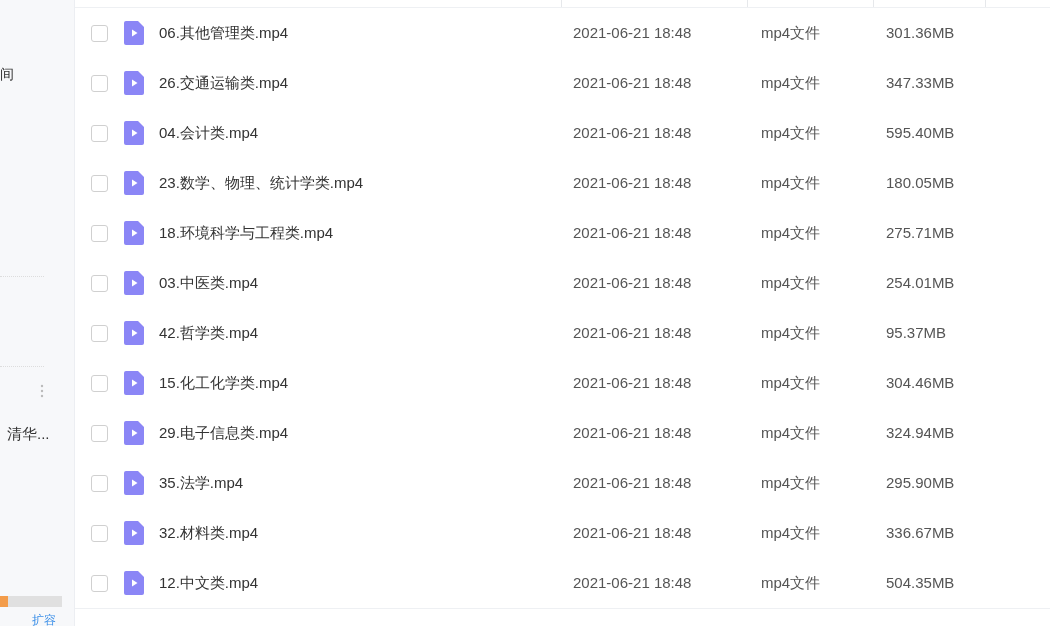  What do you see at coordinates (920, 383) in the screenshot?
I see `file-size: 304.46MB` at bounding box center [920, 383].